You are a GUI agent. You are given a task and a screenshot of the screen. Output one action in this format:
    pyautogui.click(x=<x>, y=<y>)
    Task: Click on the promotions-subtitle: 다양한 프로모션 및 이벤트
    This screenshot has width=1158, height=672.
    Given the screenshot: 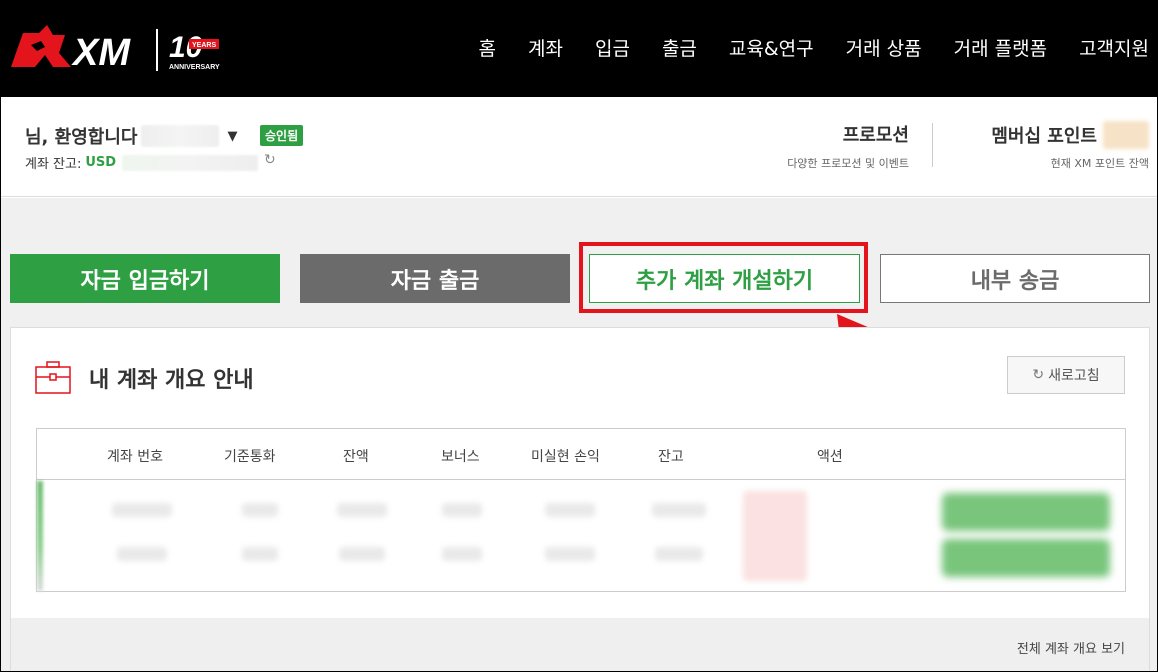 What is the action you would take?
    pyautogui.click(x=848, y=163)
    